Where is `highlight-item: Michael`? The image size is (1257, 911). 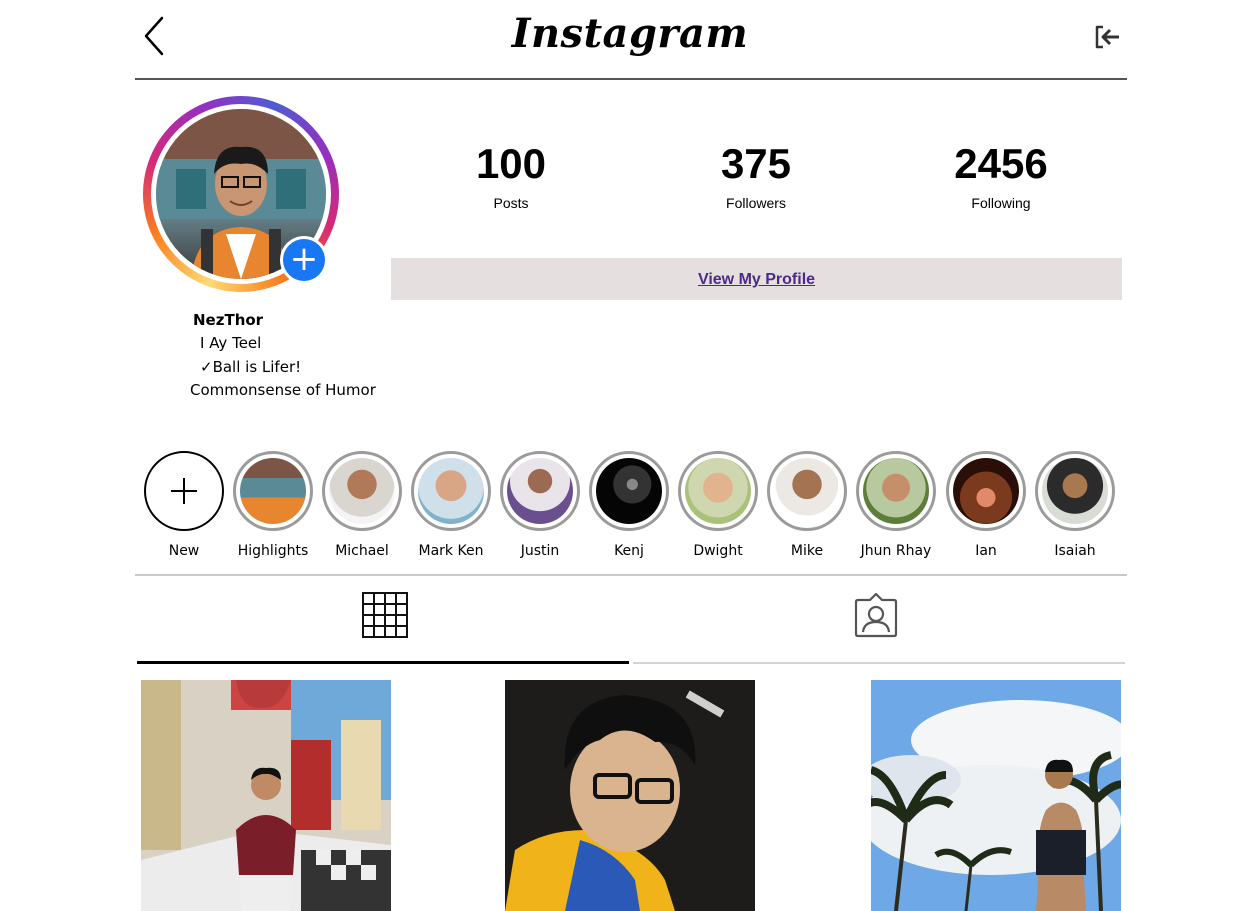
highlight-item: Michael is located at coordinates (362, 505).